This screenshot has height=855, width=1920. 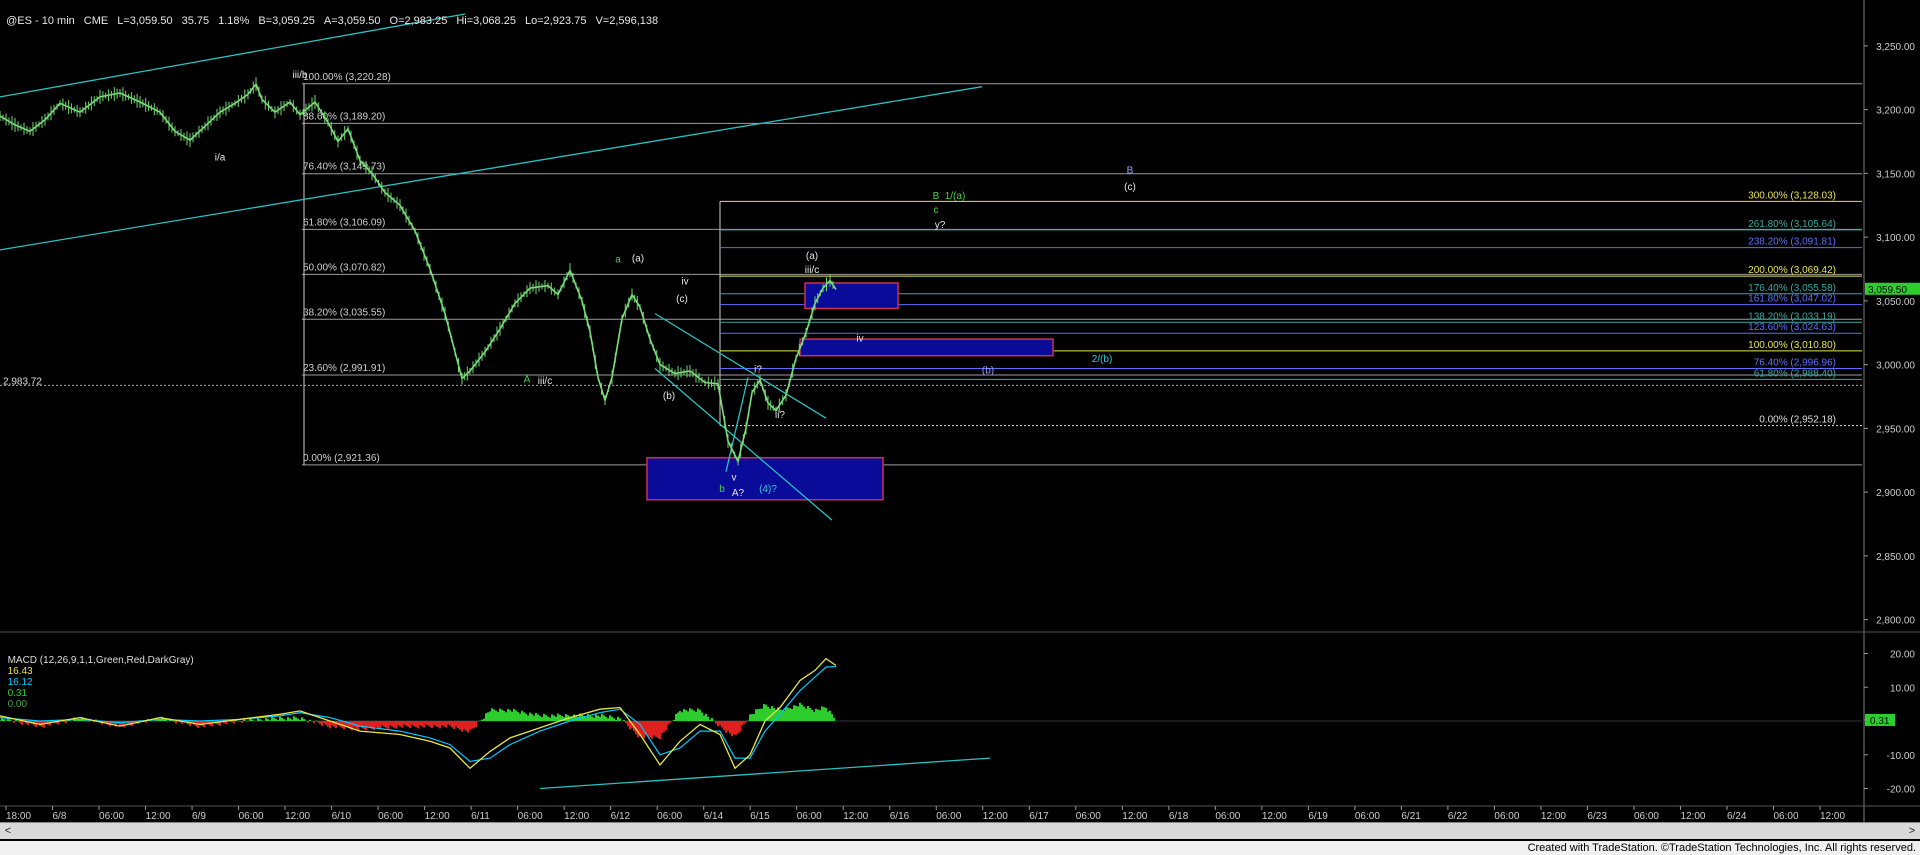 What do you see at coordinates (1895, 174) in the screenshot?
I see `y-tick-label: 3,150.00` at bounding box center [1895, 174].